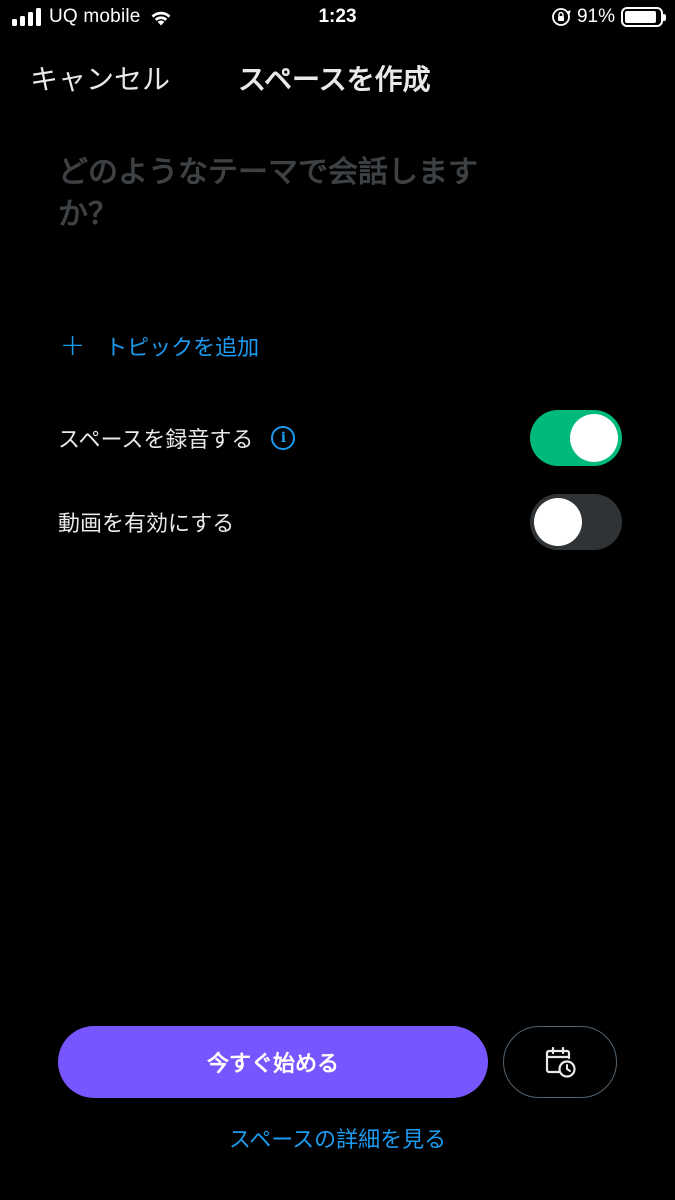  I want to click on carrier-name: UQ mobile, so click(95, 16).